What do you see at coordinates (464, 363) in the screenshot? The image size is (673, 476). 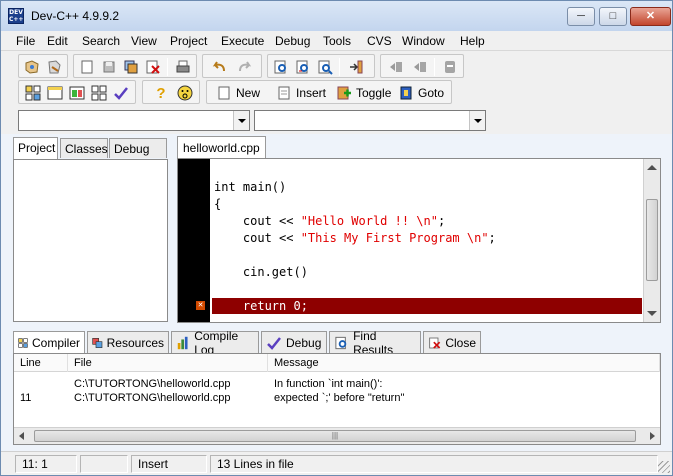 I see `column-header-message: Message` at bounding box center [464, 363].